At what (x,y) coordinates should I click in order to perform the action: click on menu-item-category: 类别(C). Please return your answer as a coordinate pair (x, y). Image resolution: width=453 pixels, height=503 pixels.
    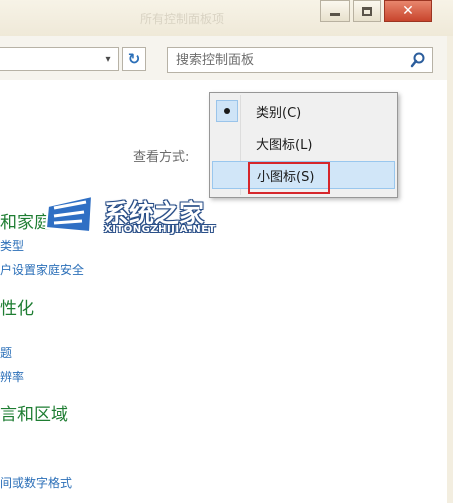
    Looking at the image, I should click on (303, 111).